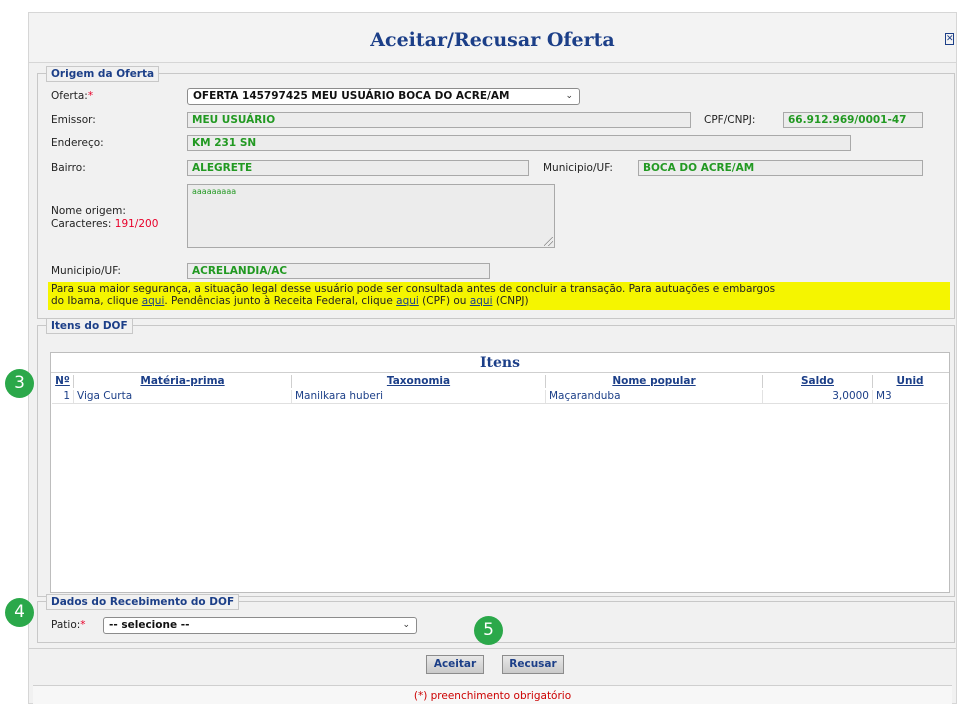 The height and width of the screenshot is (704, 957). Describe the element at coordinates (149, 625) in the screenshot. I see `patio-select-value: -- selecione --` at that location.